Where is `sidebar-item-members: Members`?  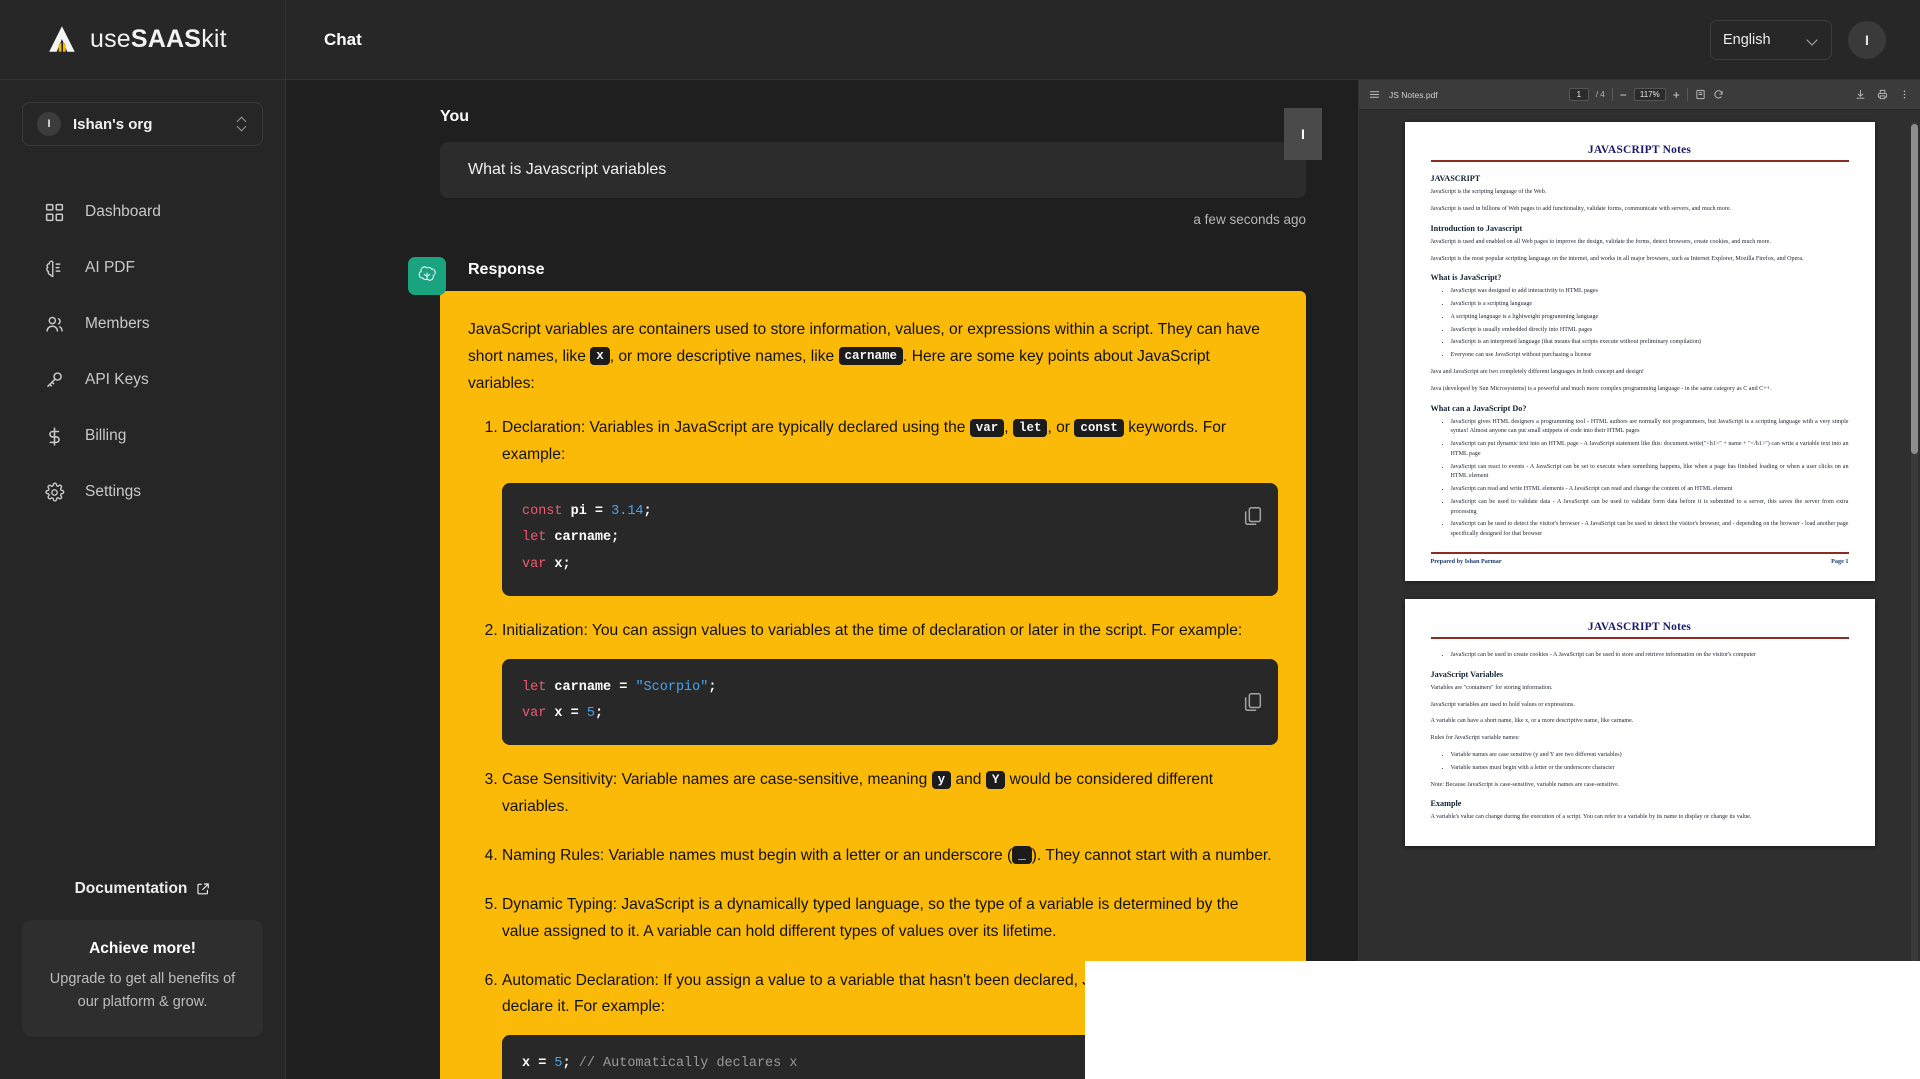
sidebar-item-members: Members is located at coordinates (142, 324).